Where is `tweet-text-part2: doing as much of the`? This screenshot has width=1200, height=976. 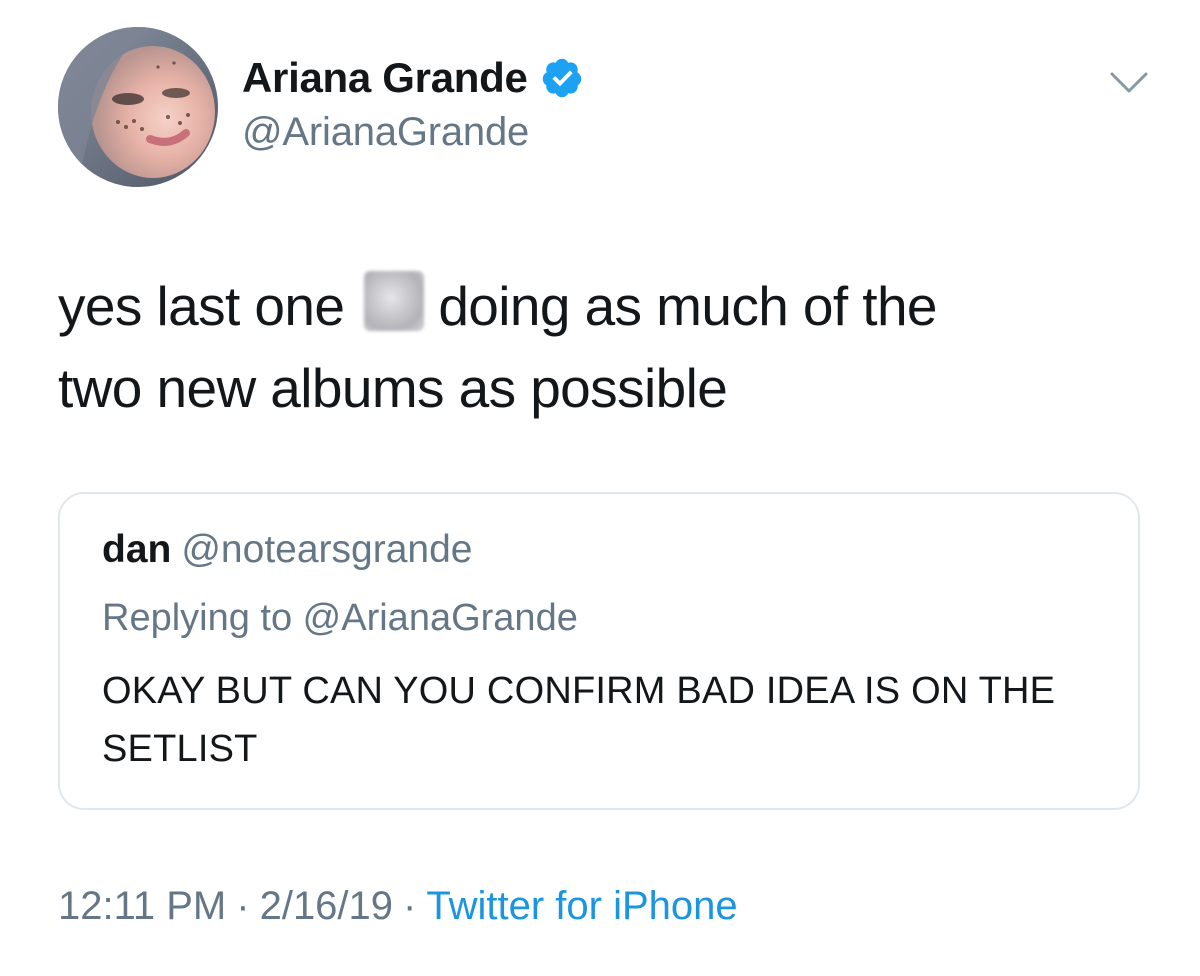
tweet-text-part2: doing as much of the is located at coordinates (687, 306).